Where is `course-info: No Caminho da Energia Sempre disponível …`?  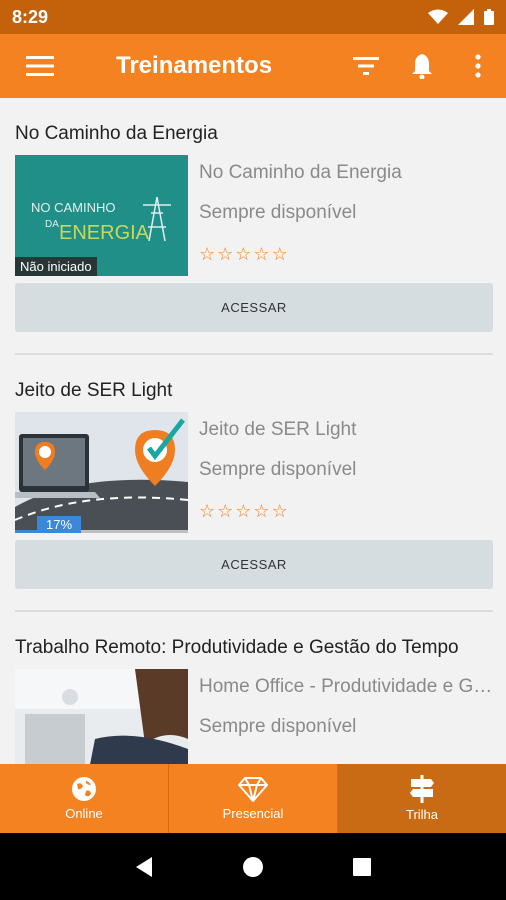
course-info: No Caminho da Energia Sempre disponível … is located at coordinates (347, 213).